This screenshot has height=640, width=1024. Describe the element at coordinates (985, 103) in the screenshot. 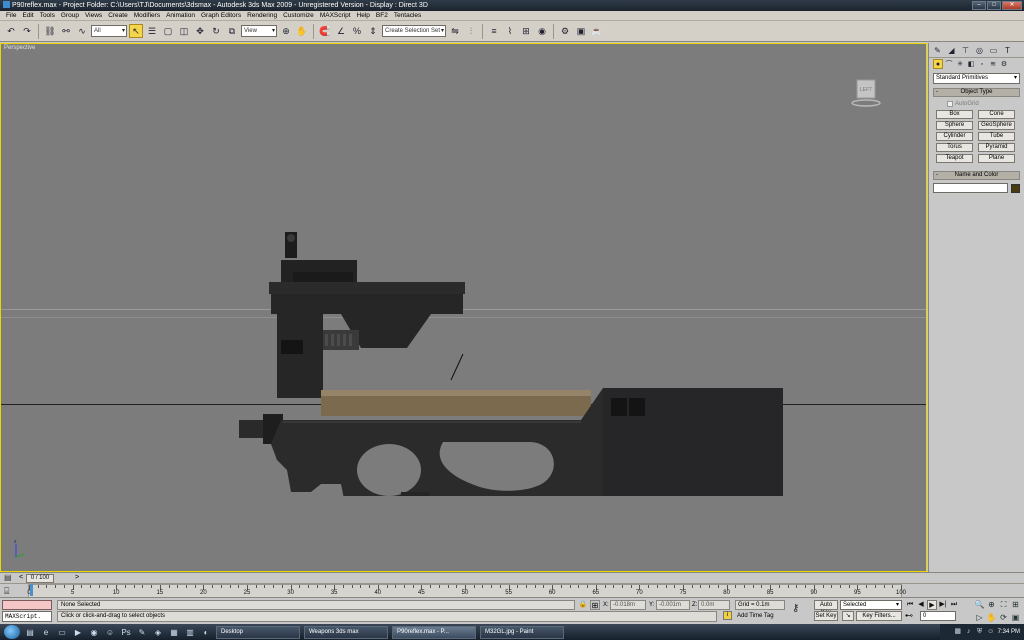

I see `autogrid-checkbox: AutoGrid` at that location.